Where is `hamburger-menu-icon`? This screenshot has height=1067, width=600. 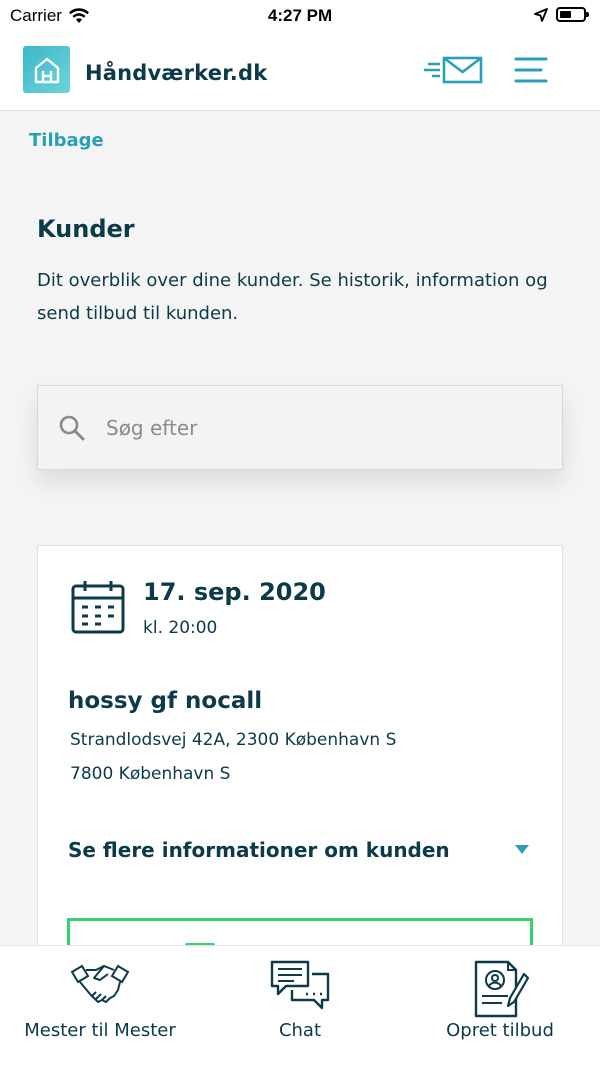 hamburger-menu-icon is located at coordinates (531, 70).